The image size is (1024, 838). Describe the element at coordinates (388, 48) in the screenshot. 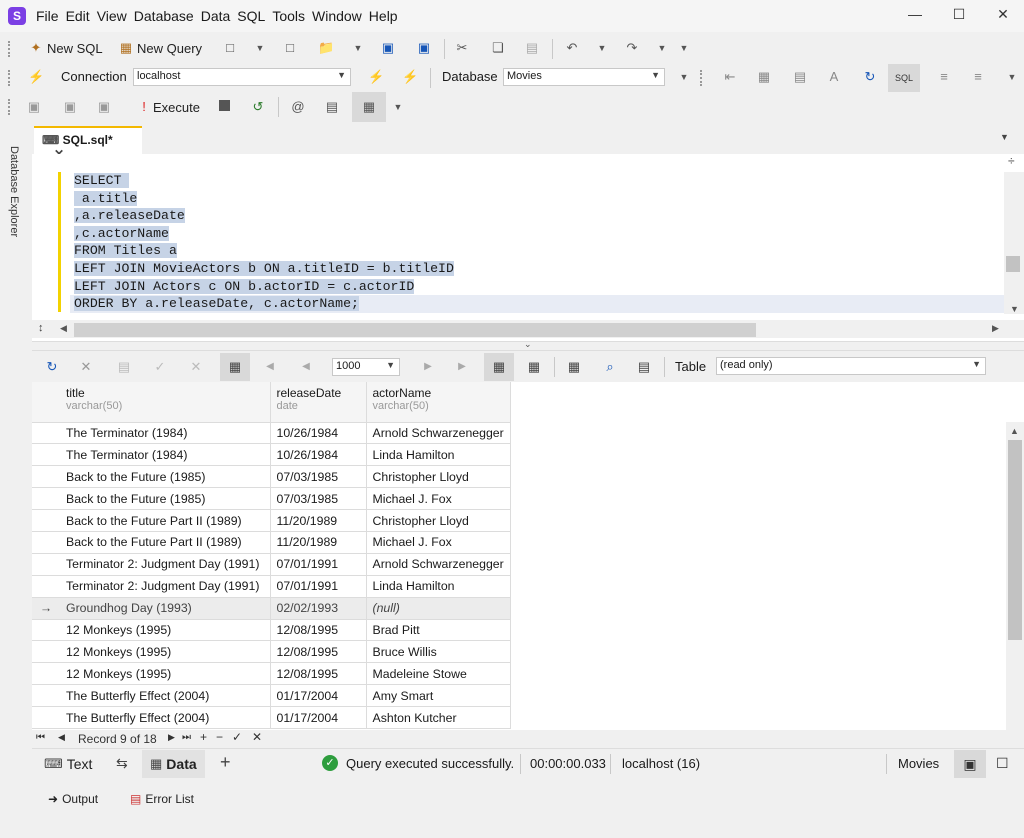

I see `save-icon: ▣` at that location.